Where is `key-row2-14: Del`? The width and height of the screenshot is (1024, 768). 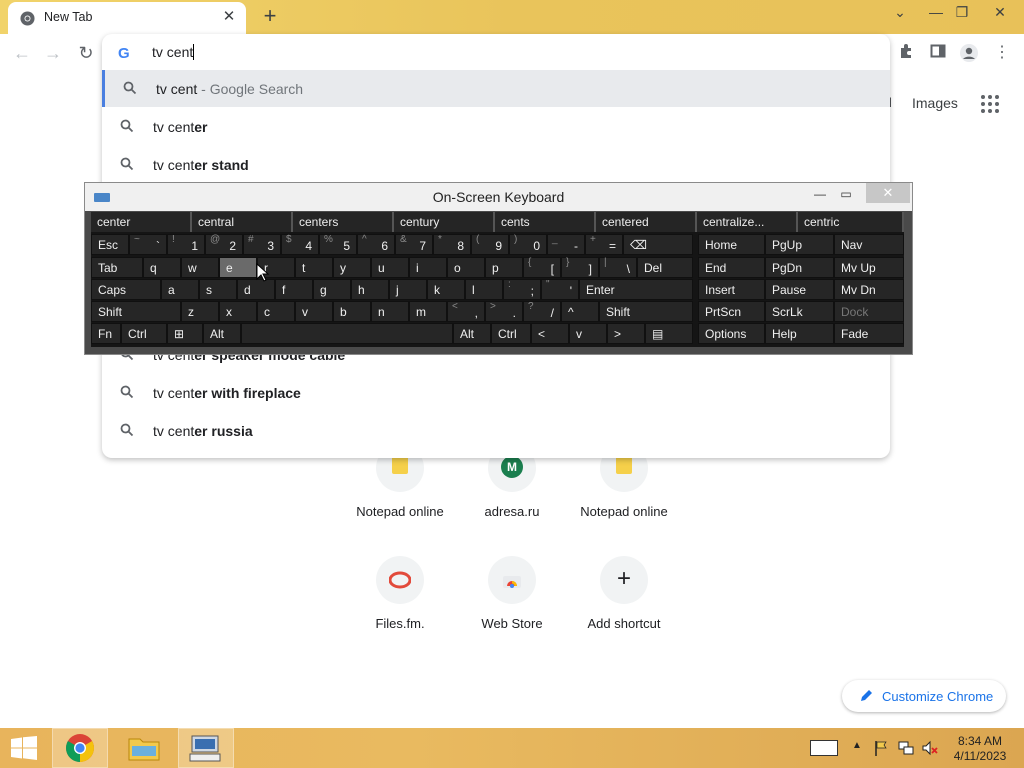 key-row2-14: Del is located at coordinates (665, 267).